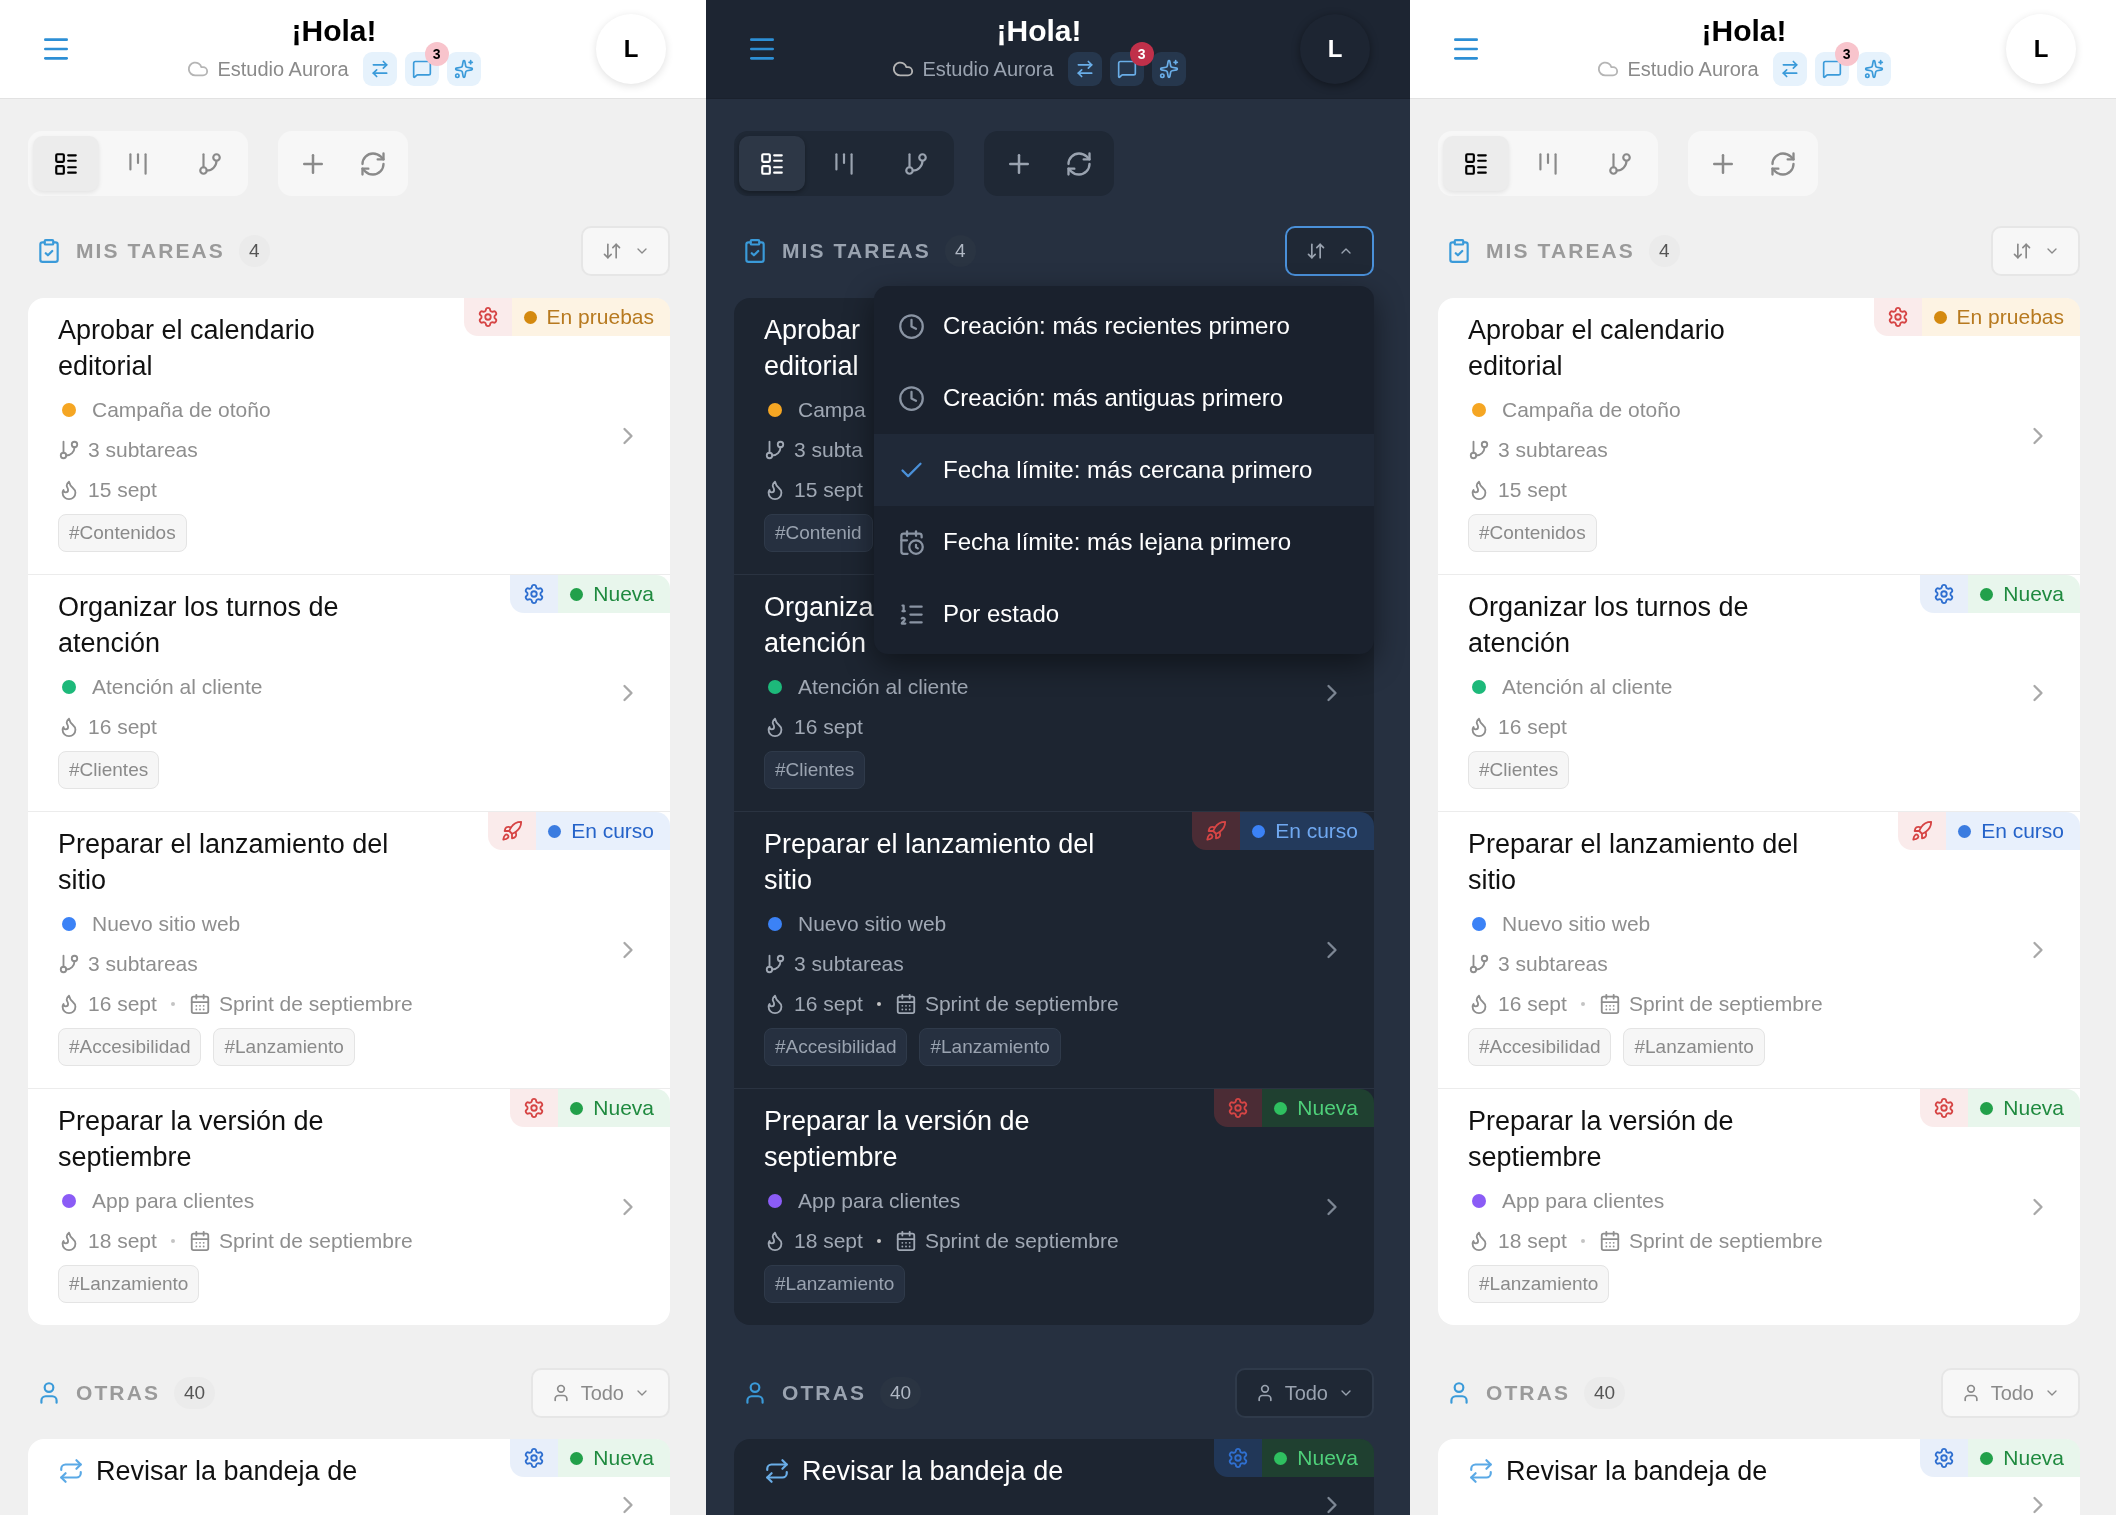 The height and width of the screenshot is (1515, 2116). What do you see at coordinates (1329, 251) in the screenshot?
I see `sort-button` at bounding box center [1329, 251].